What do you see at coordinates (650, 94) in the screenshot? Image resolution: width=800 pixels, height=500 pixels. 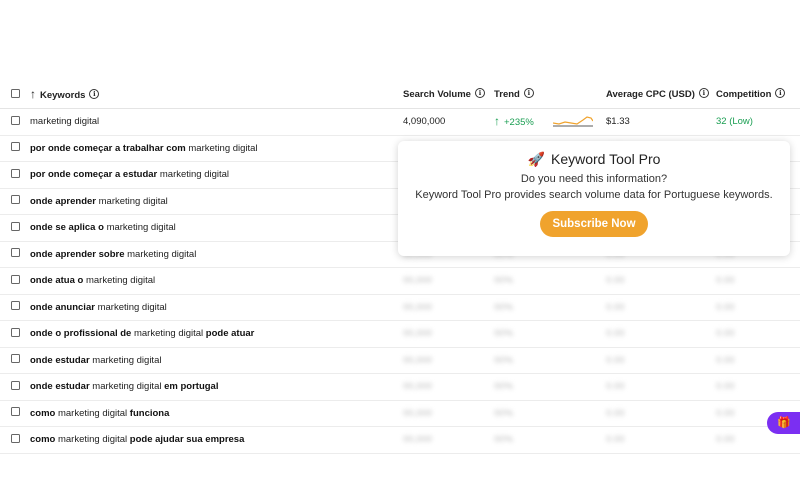 I see `cpc-header-label: Average CPC (USD)` at bounding box center [650, 94].